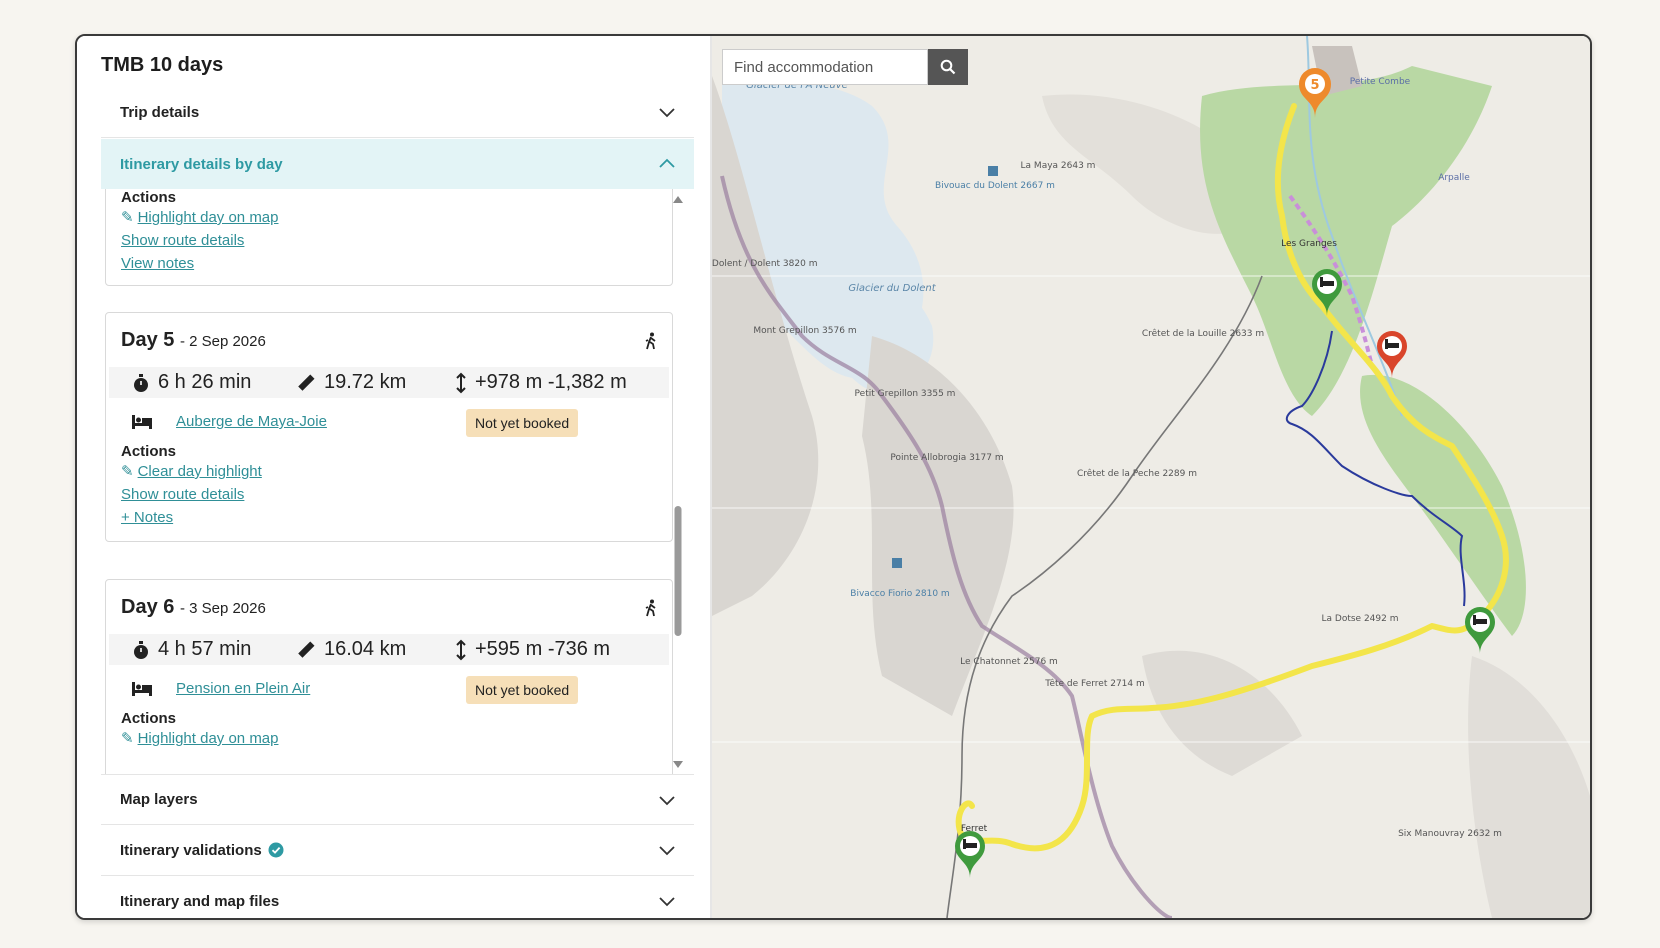 The image size is (1660, 948). Describe the element at coordinates (191, 382) in the screenshot. I see `duration-stat: 6 h 26 min` at that location.